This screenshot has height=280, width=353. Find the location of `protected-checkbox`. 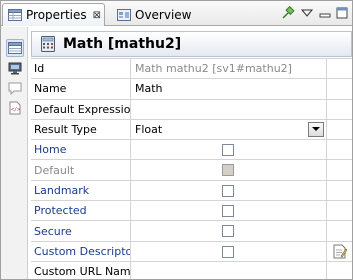

protected-checkbox is located at coordinates (228, 211).